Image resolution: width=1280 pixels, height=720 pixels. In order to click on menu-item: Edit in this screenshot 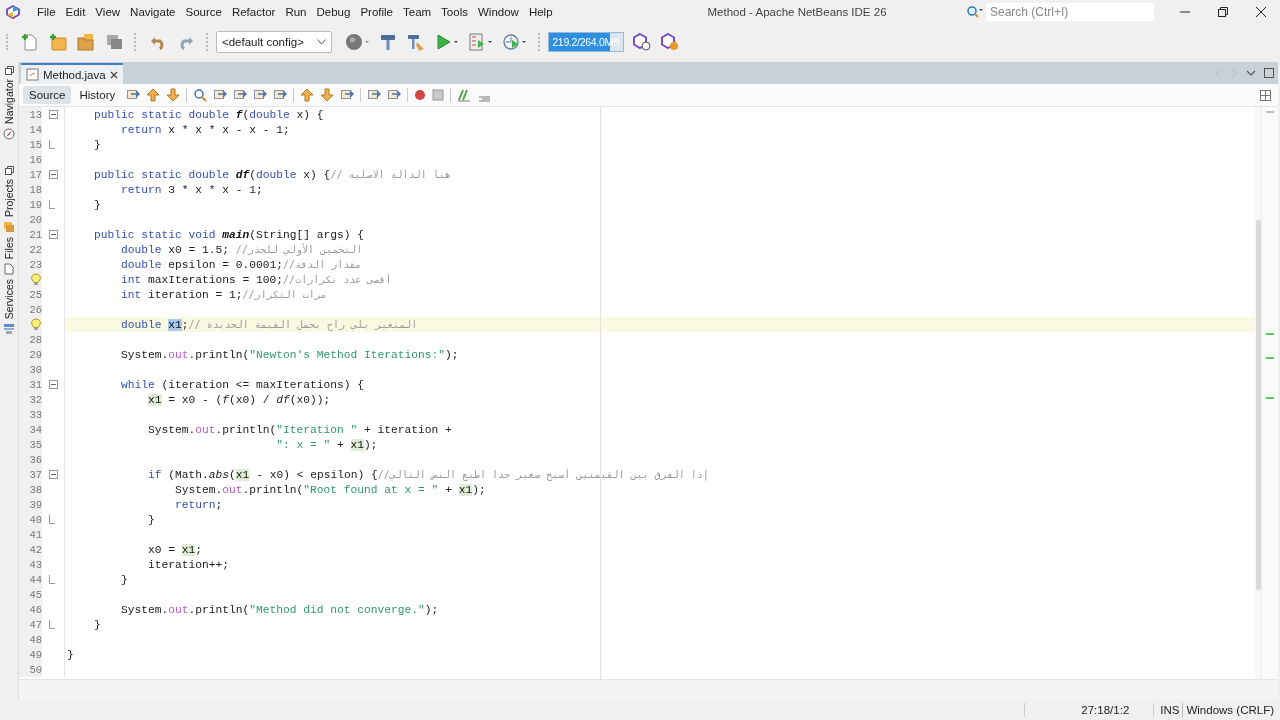, I will do `click(75, 12)`.